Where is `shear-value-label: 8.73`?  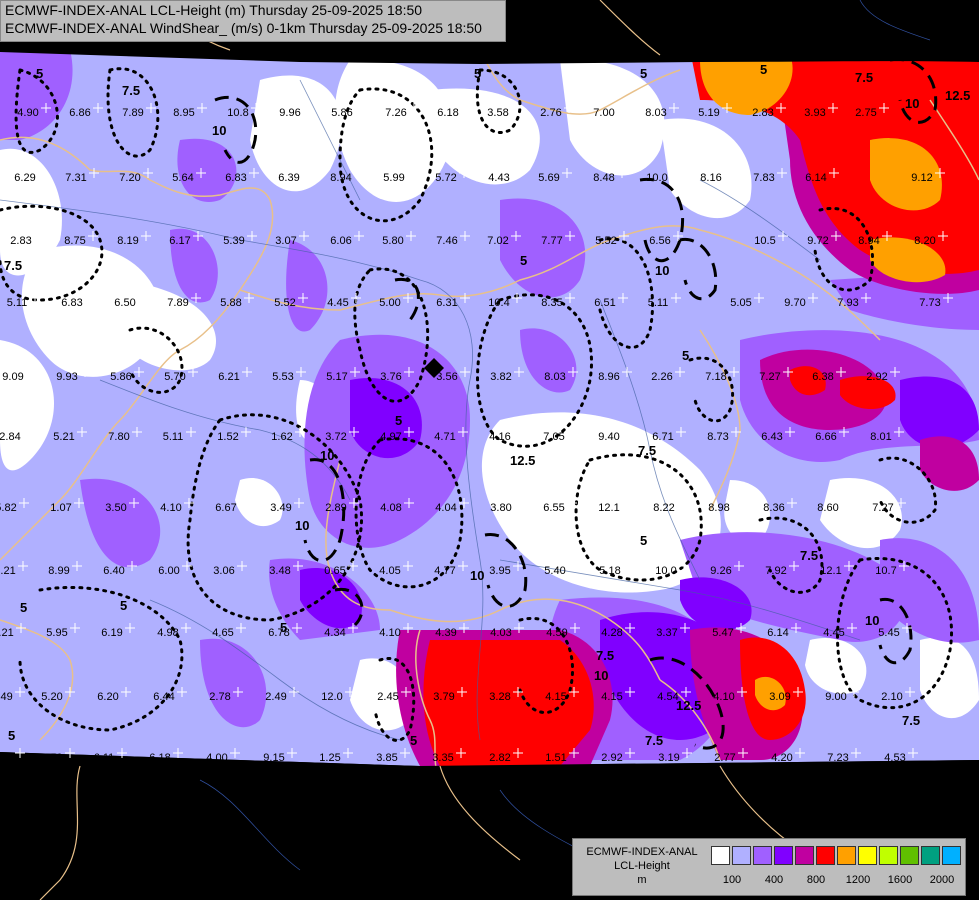
shear-value-label: 8.73 is located at coordinates (717, 437).